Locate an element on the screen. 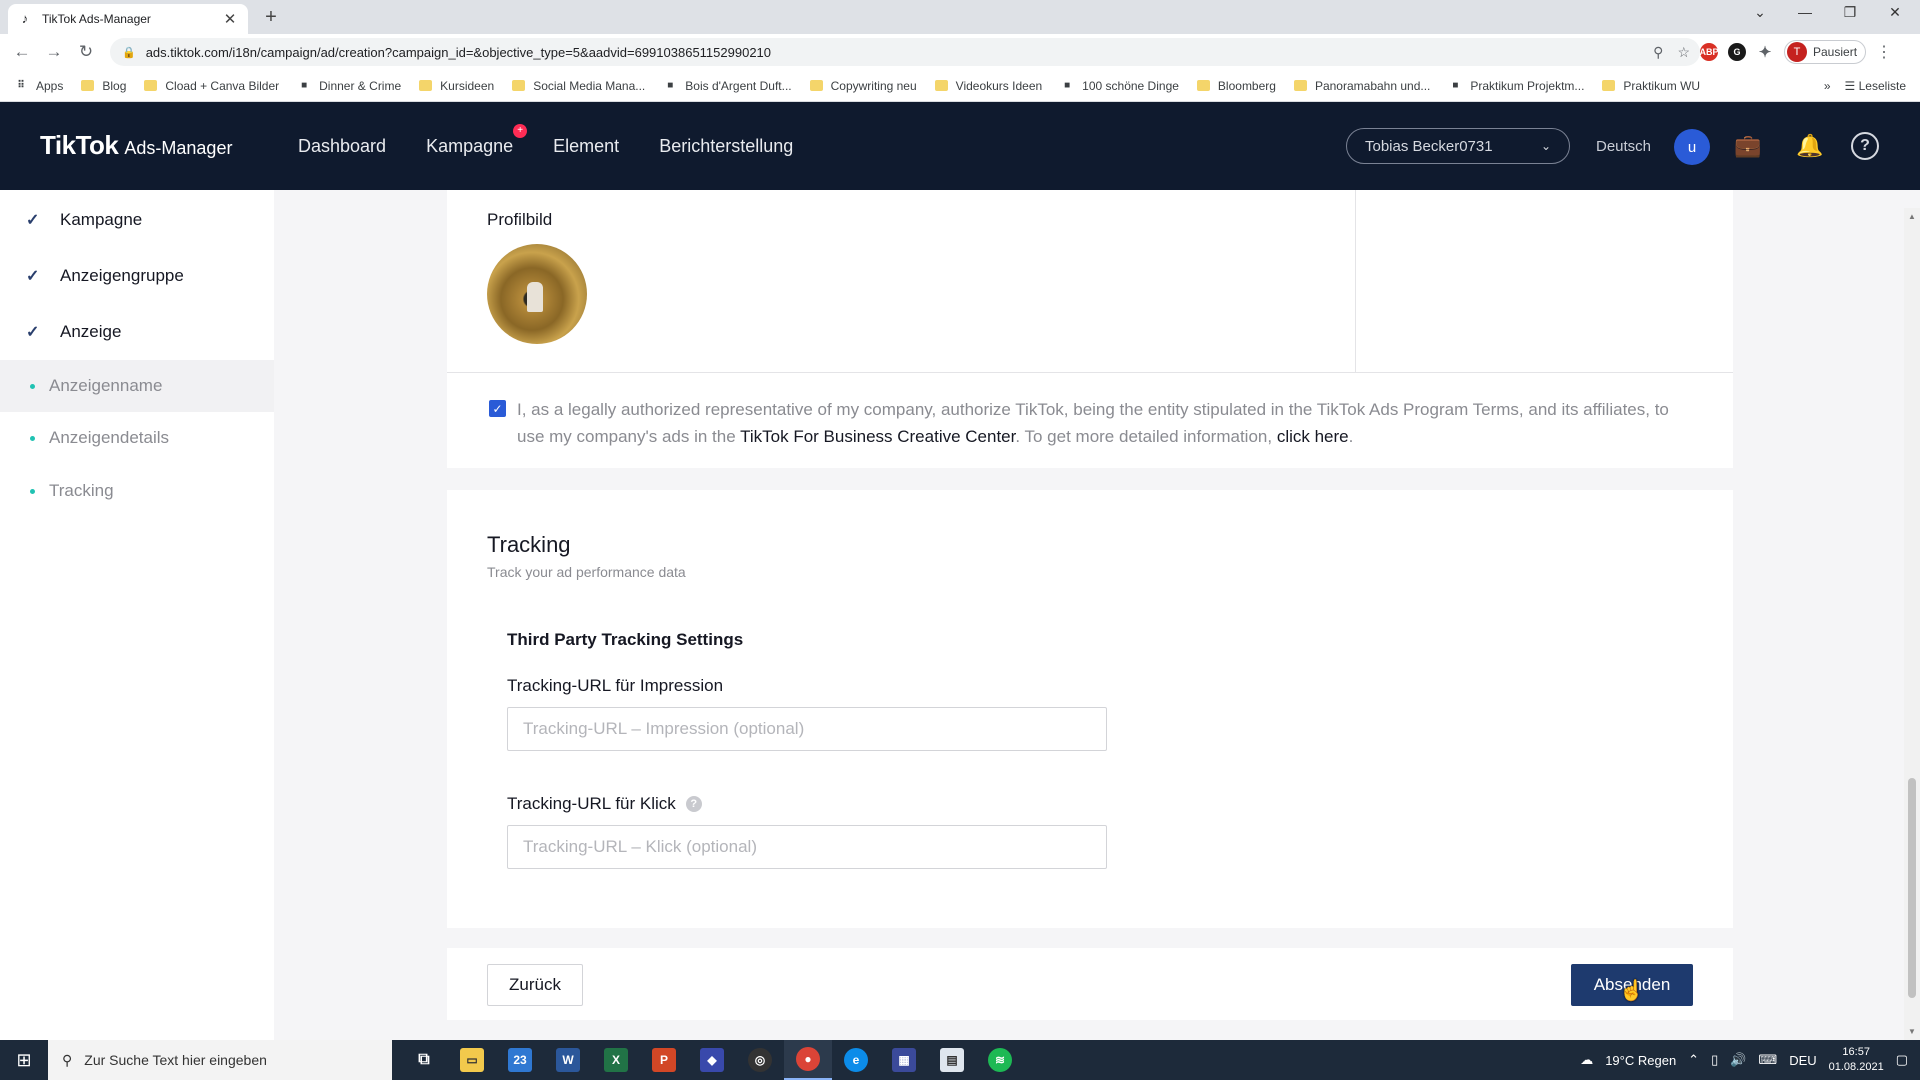 The width and height of the screenshot is (1920, 1080). consent-checkbox: ✓ is located at coordinates (497, 408).